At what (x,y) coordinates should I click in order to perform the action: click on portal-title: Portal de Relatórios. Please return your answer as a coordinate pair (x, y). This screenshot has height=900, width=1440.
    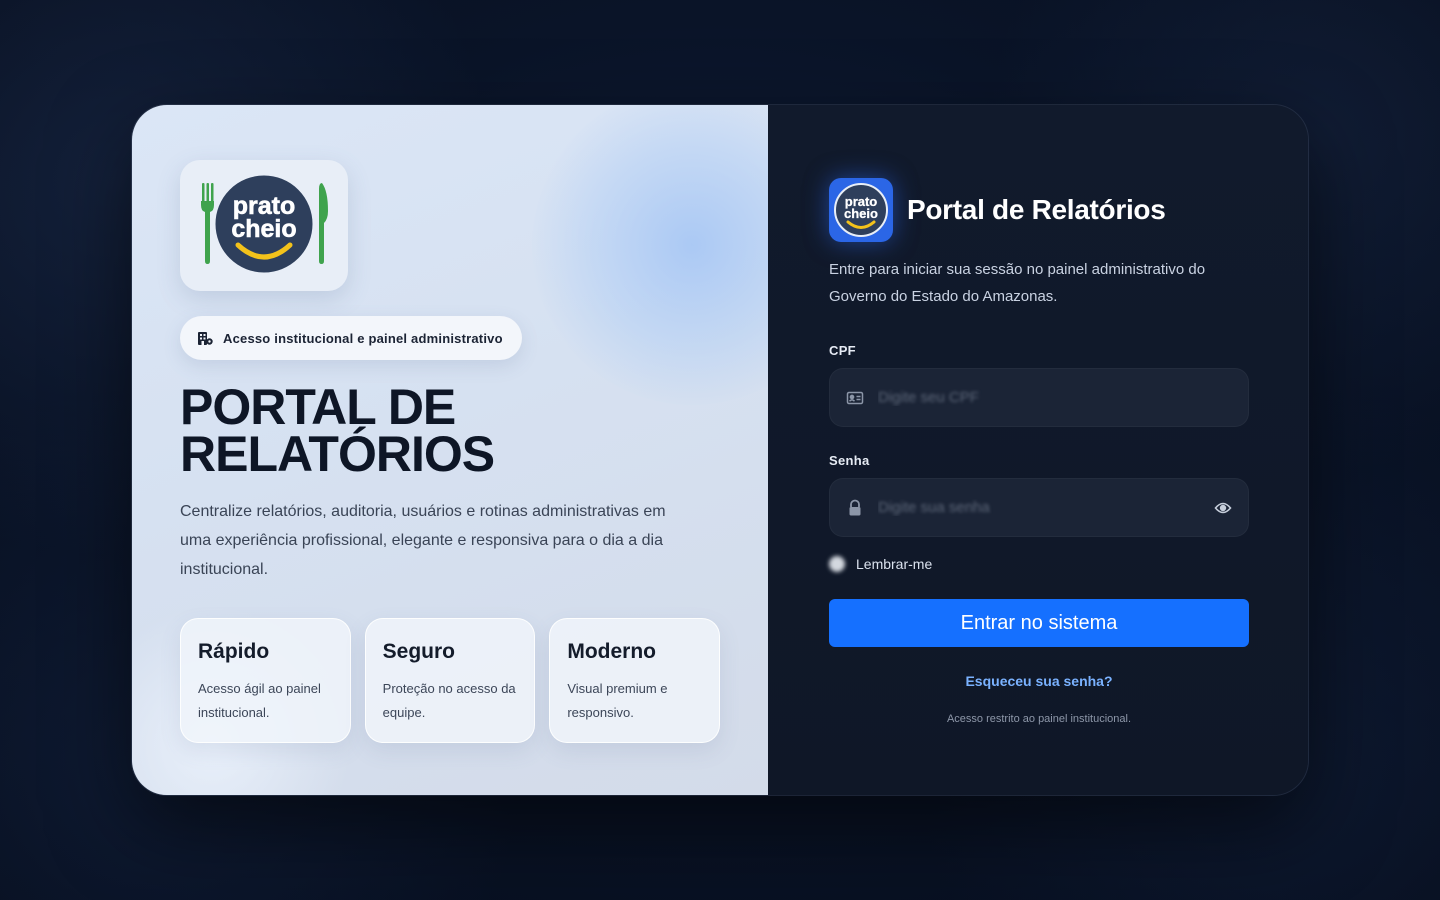
    Looking at the image, I should click on (1036, 209).